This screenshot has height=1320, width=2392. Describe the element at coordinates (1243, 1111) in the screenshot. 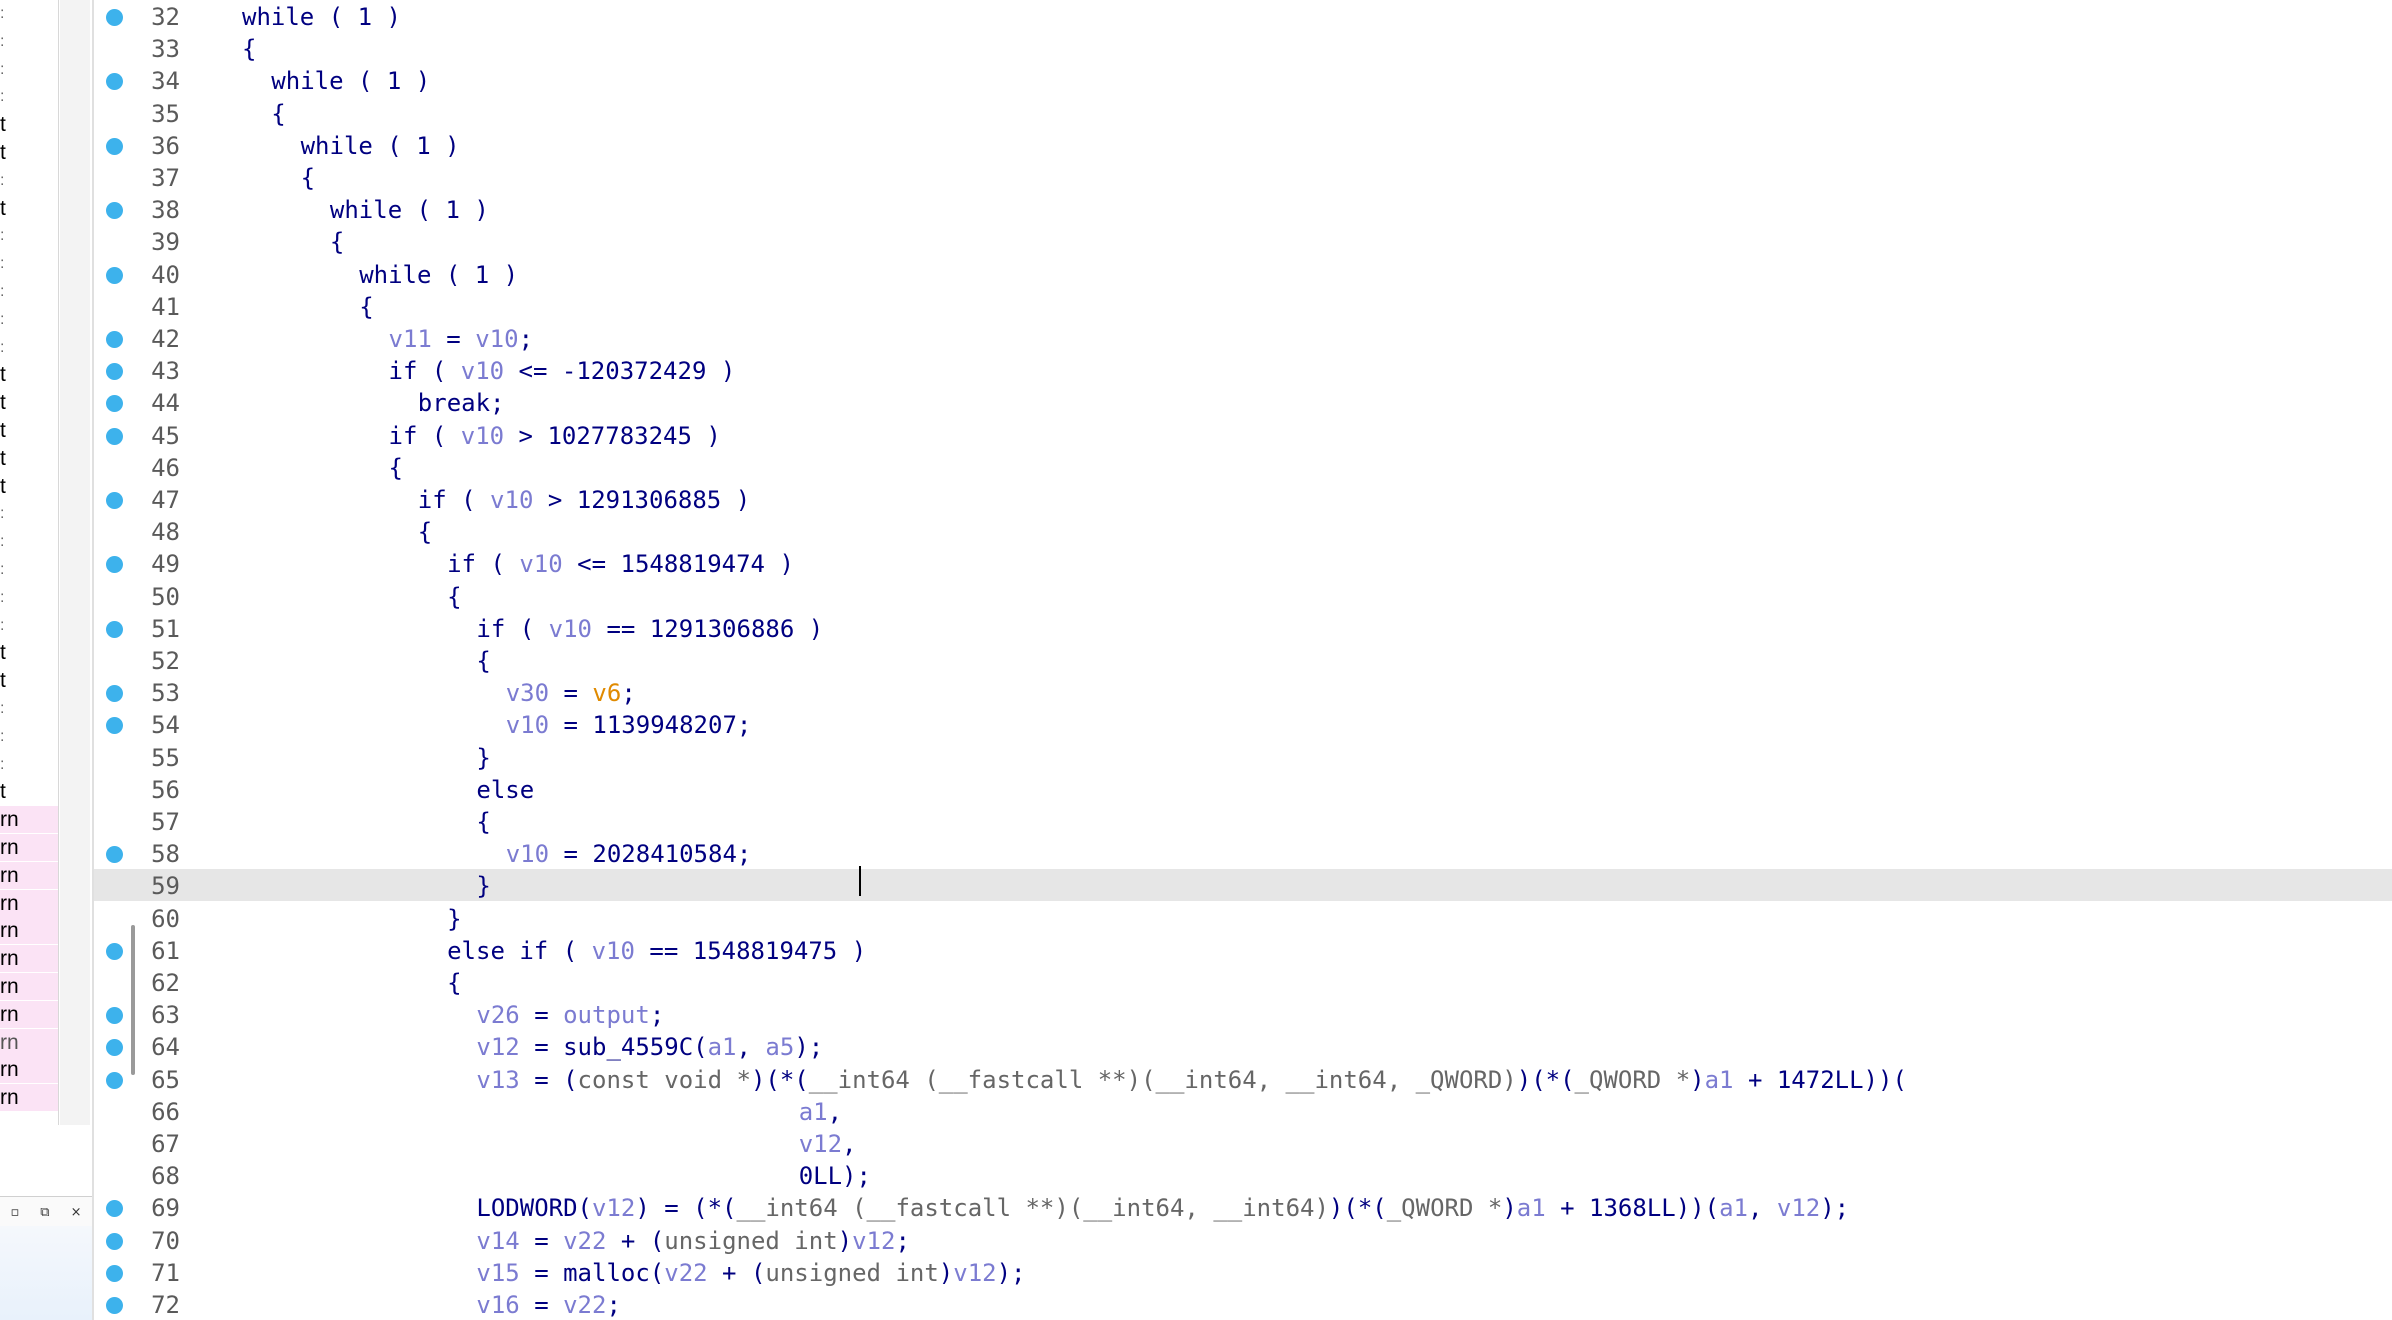

I see `code-line: 66 a1,` at that location.